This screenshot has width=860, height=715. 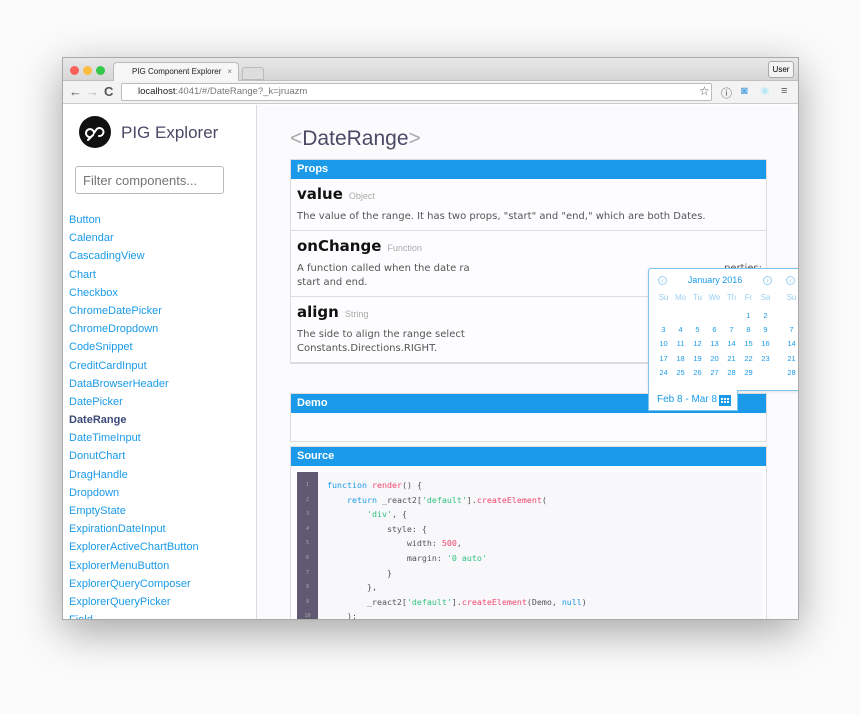 I want to click on react-extension-icon: ⚛, so click(x=765, y=91).